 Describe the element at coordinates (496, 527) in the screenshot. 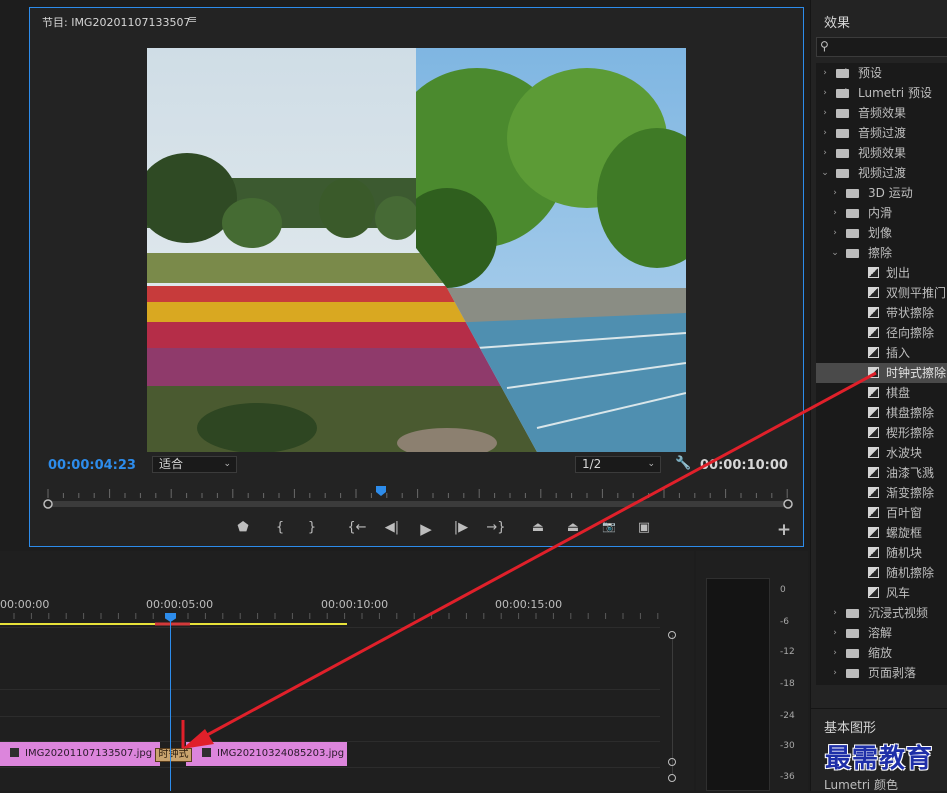

I see `go-to-out-icon: →}` at that location.